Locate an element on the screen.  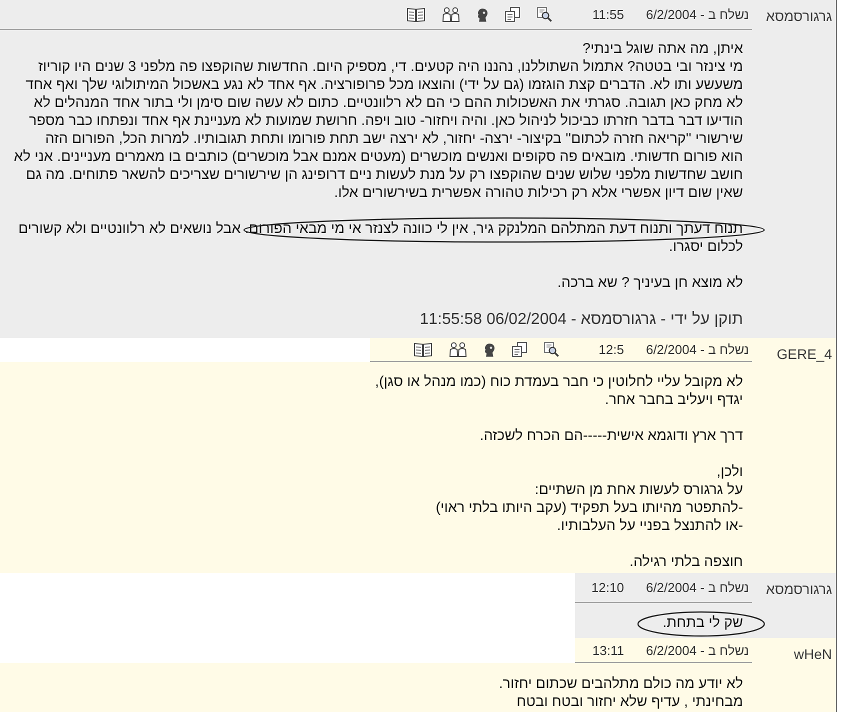
post-text: לא מוצא חן בעיניך ? שא ברכה. is located at coordinates (649, 283).